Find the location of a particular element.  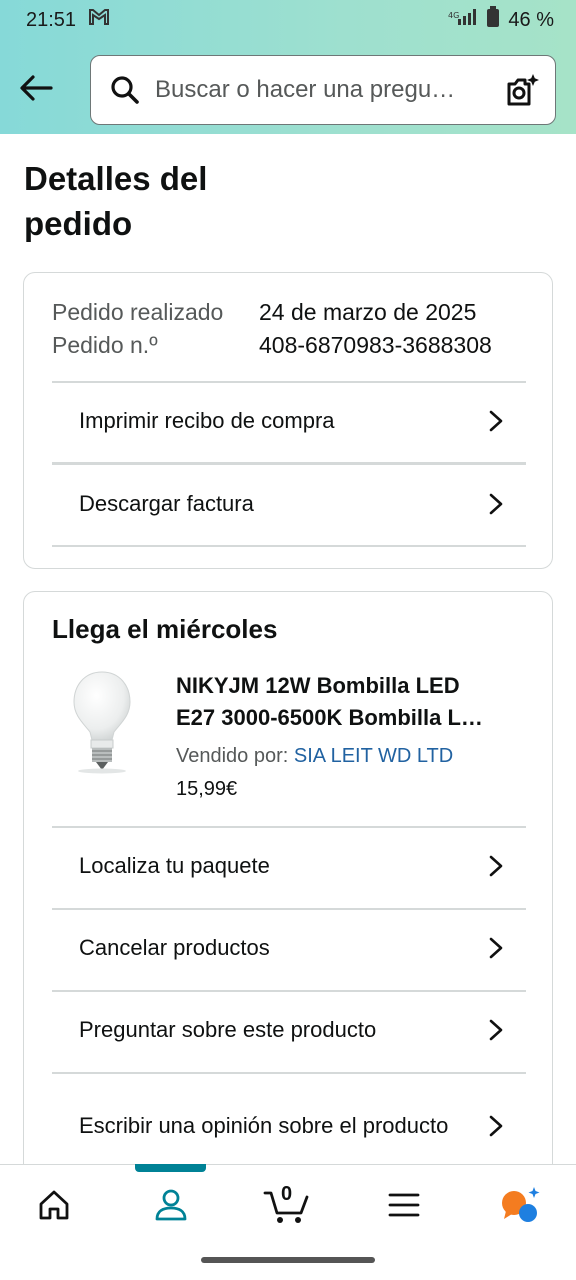

home-gesture-bar is located at coordinates (288, 1260).